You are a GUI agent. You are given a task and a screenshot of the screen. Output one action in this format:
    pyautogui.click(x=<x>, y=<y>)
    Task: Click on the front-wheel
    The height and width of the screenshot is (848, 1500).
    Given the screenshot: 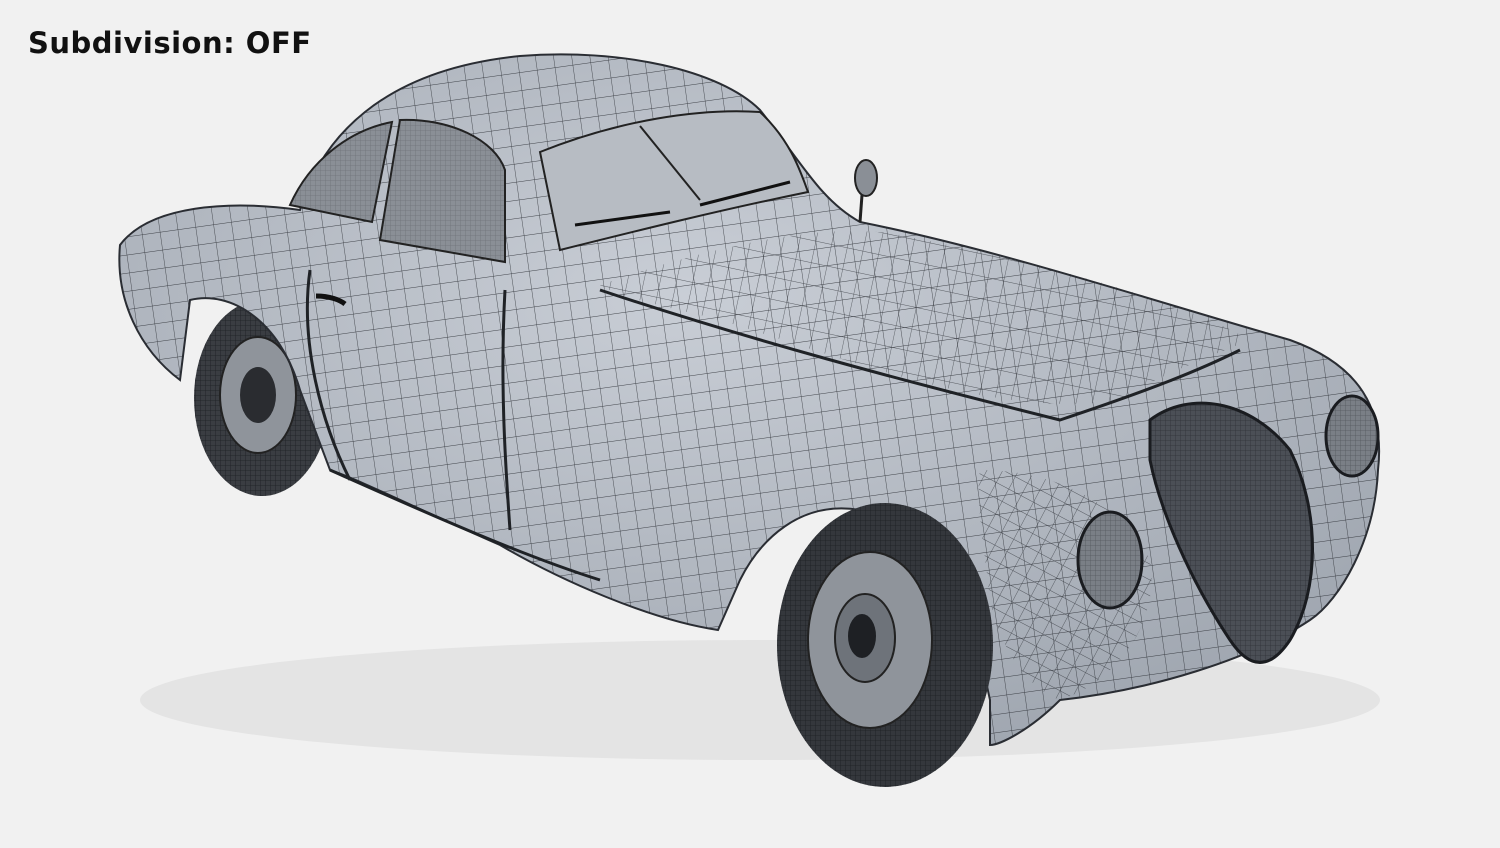 What is the action you would take?
    pyautogui.click(x=885, y=645)
    